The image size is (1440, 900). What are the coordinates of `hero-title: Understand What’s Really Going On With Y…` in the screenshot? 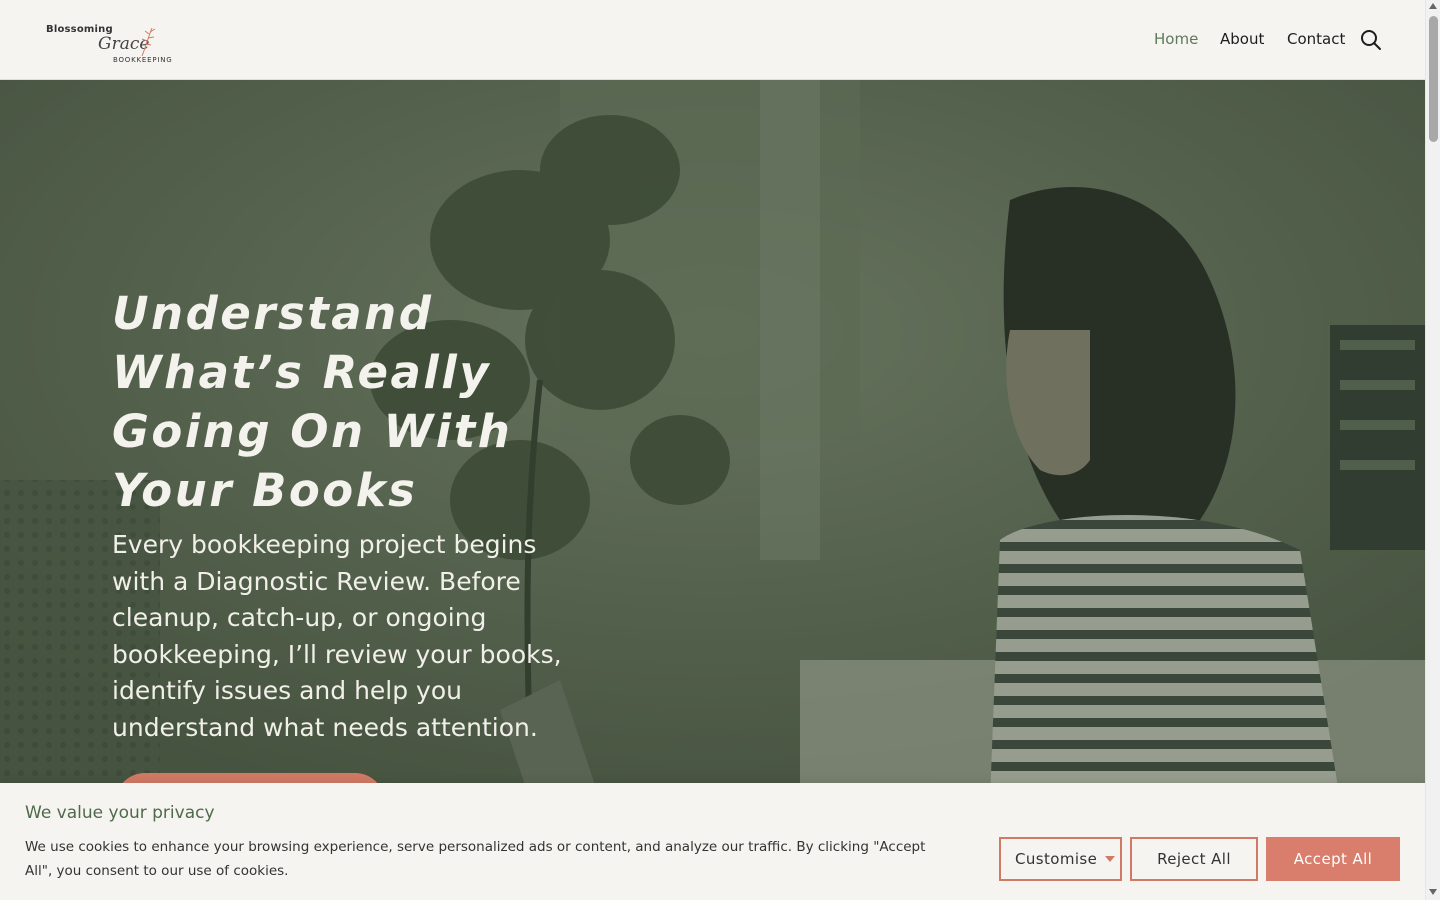 It's located at (312, 402).